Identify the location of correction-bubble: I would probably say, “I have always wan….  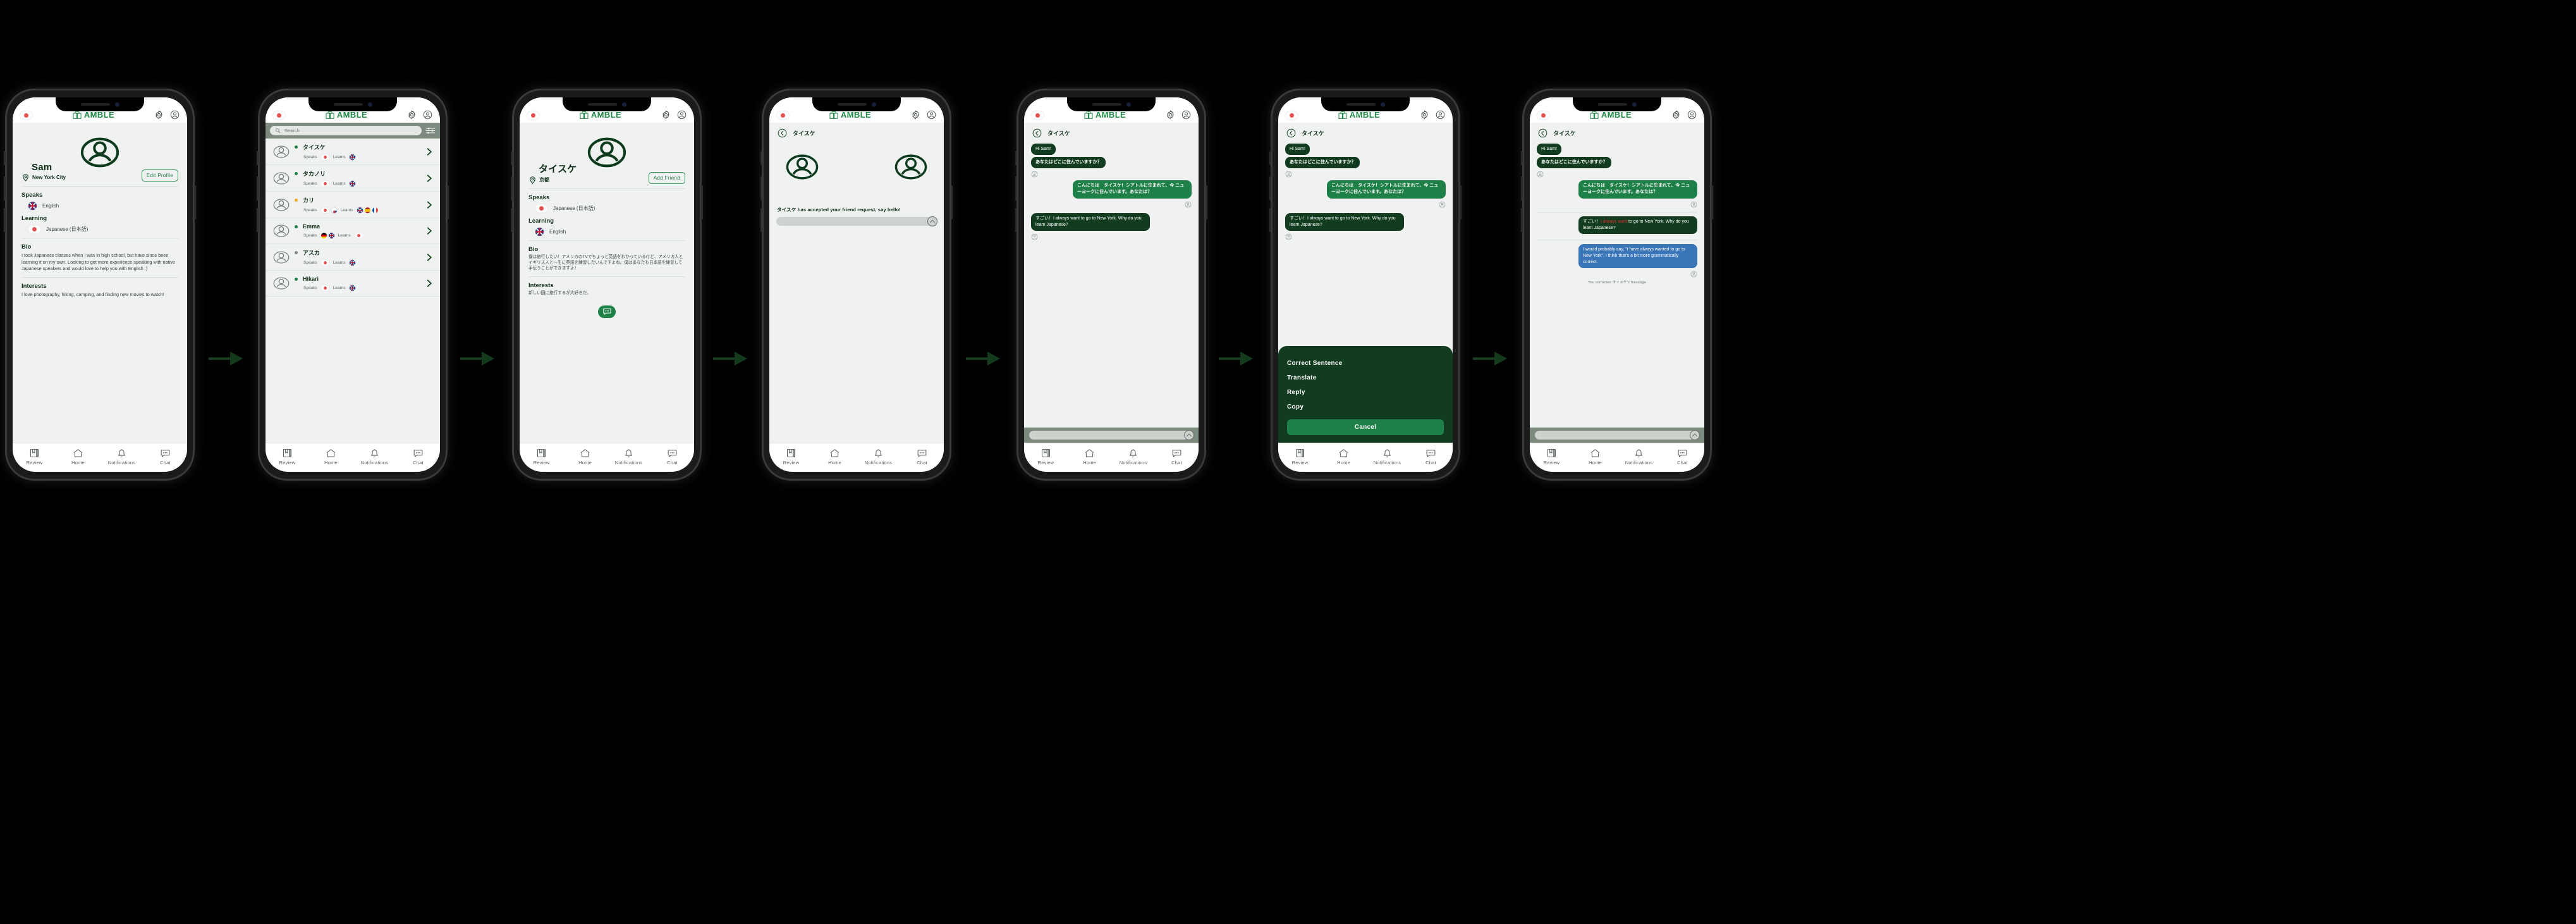
(1637, 256).